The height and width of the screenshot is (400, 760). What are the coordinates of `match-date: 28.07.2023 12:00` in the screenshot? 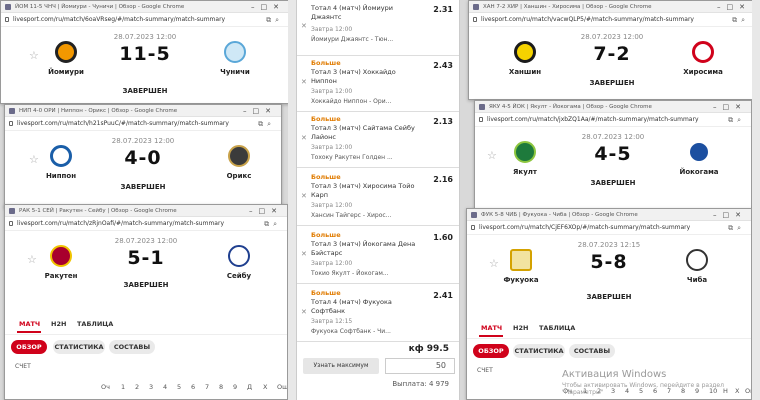 It's located at (613, 137).